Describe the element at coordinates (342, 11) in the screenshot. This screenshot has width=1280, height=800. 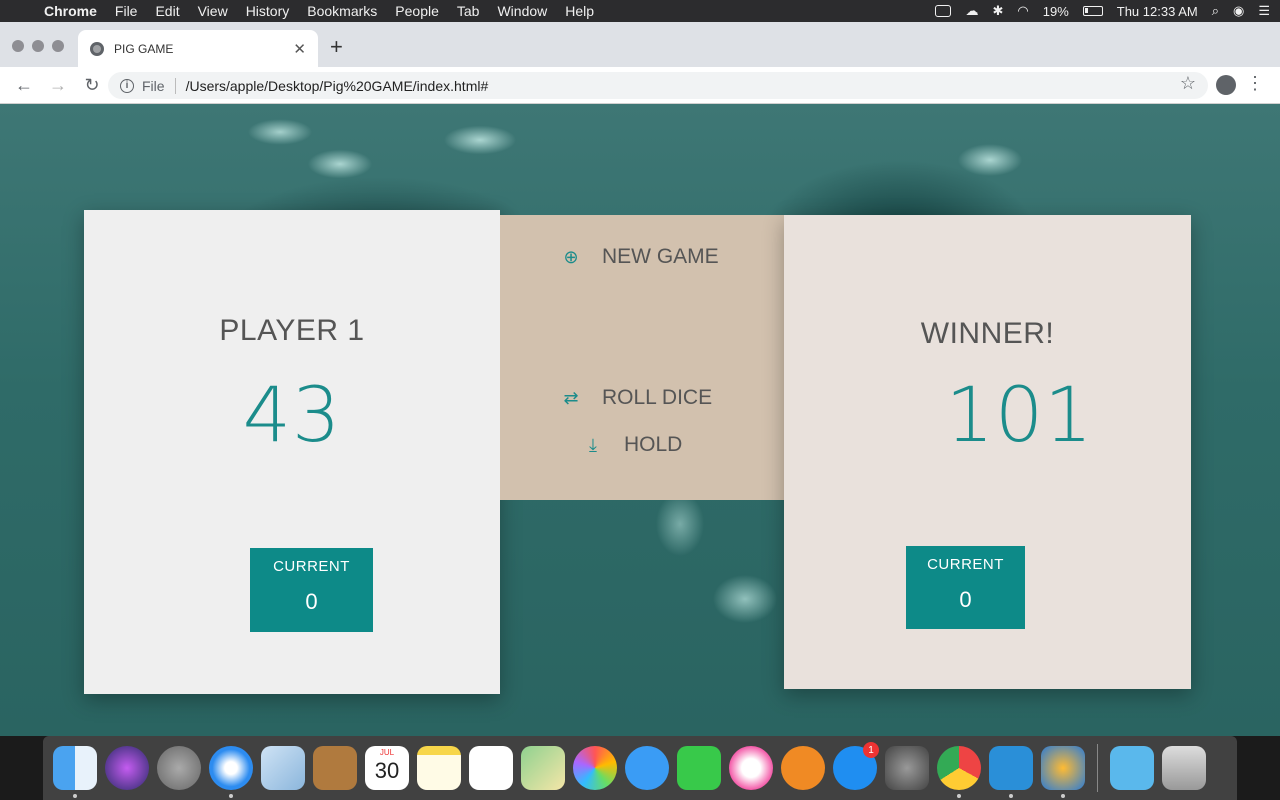
I see `menu-bookmarks: Bookmarks` at that location.